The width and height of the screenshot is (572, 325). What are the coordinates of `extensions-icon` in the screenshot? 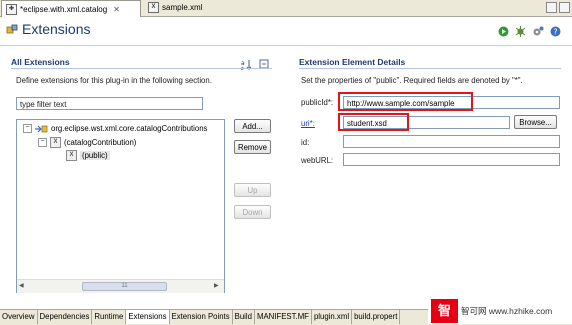 It's located at (12, 29).